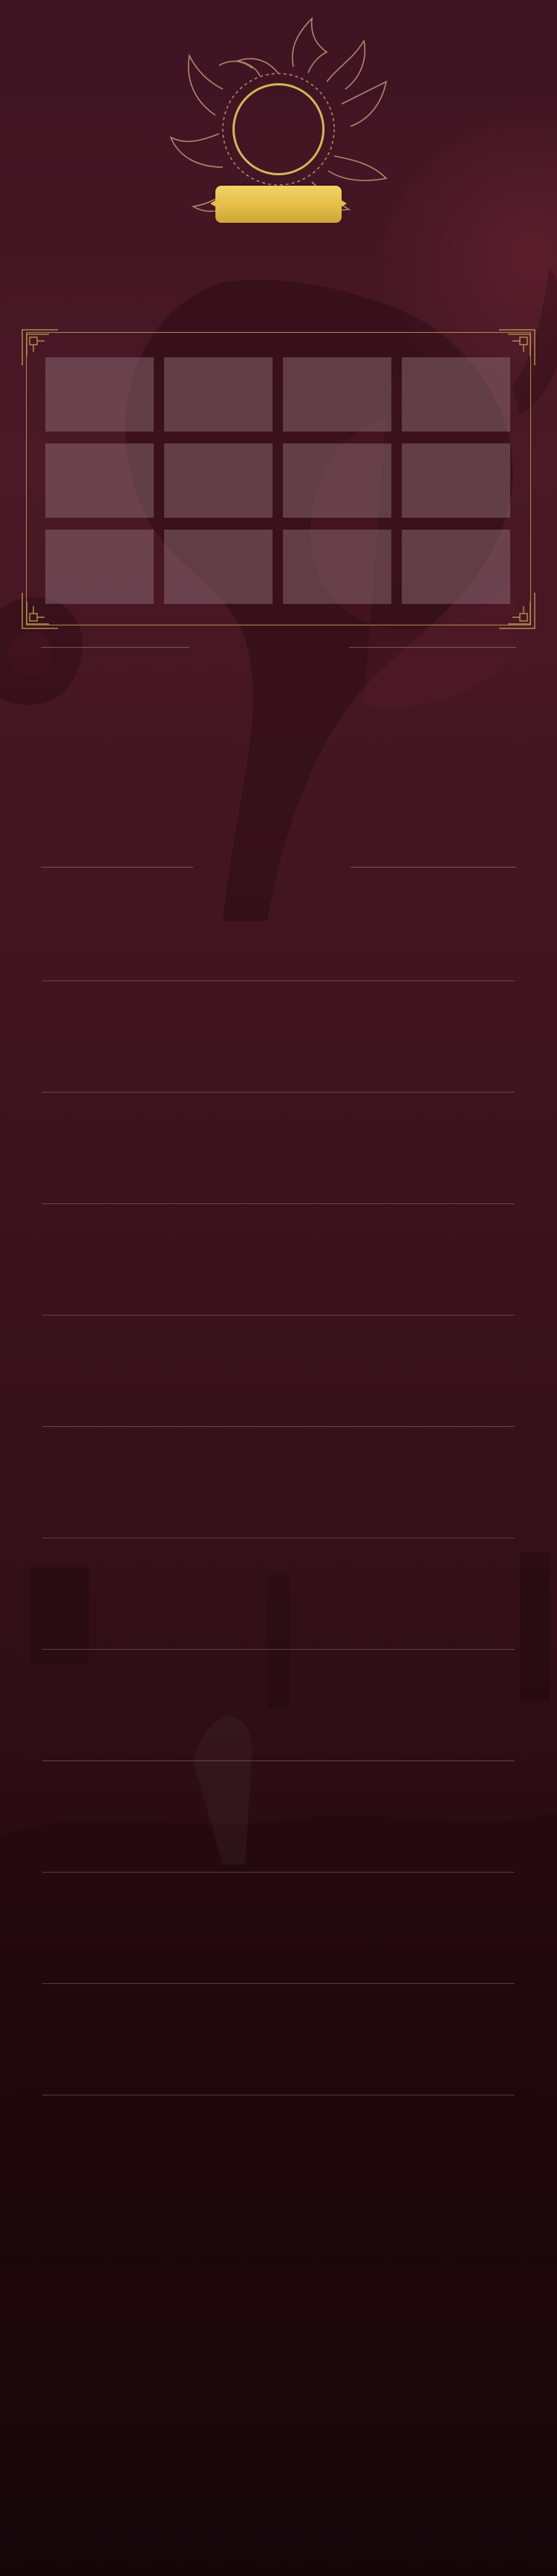  I want to click on photo-grid, so click(279, 481).